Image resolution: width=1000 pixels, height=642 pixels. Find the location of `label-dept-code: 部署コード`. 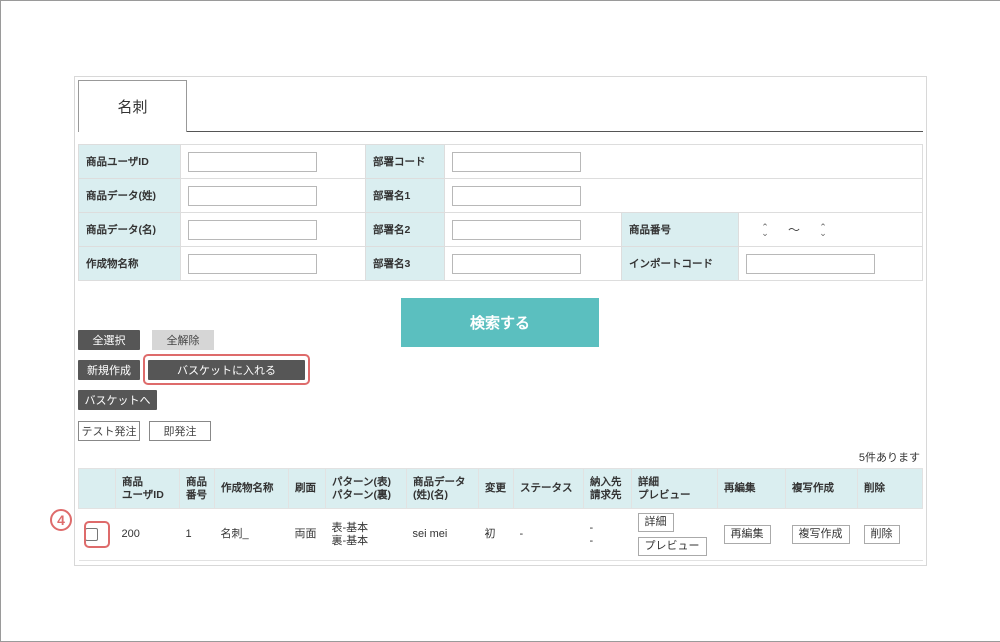

label-dept-code: 部署コード is located at coordinates (405, 161).